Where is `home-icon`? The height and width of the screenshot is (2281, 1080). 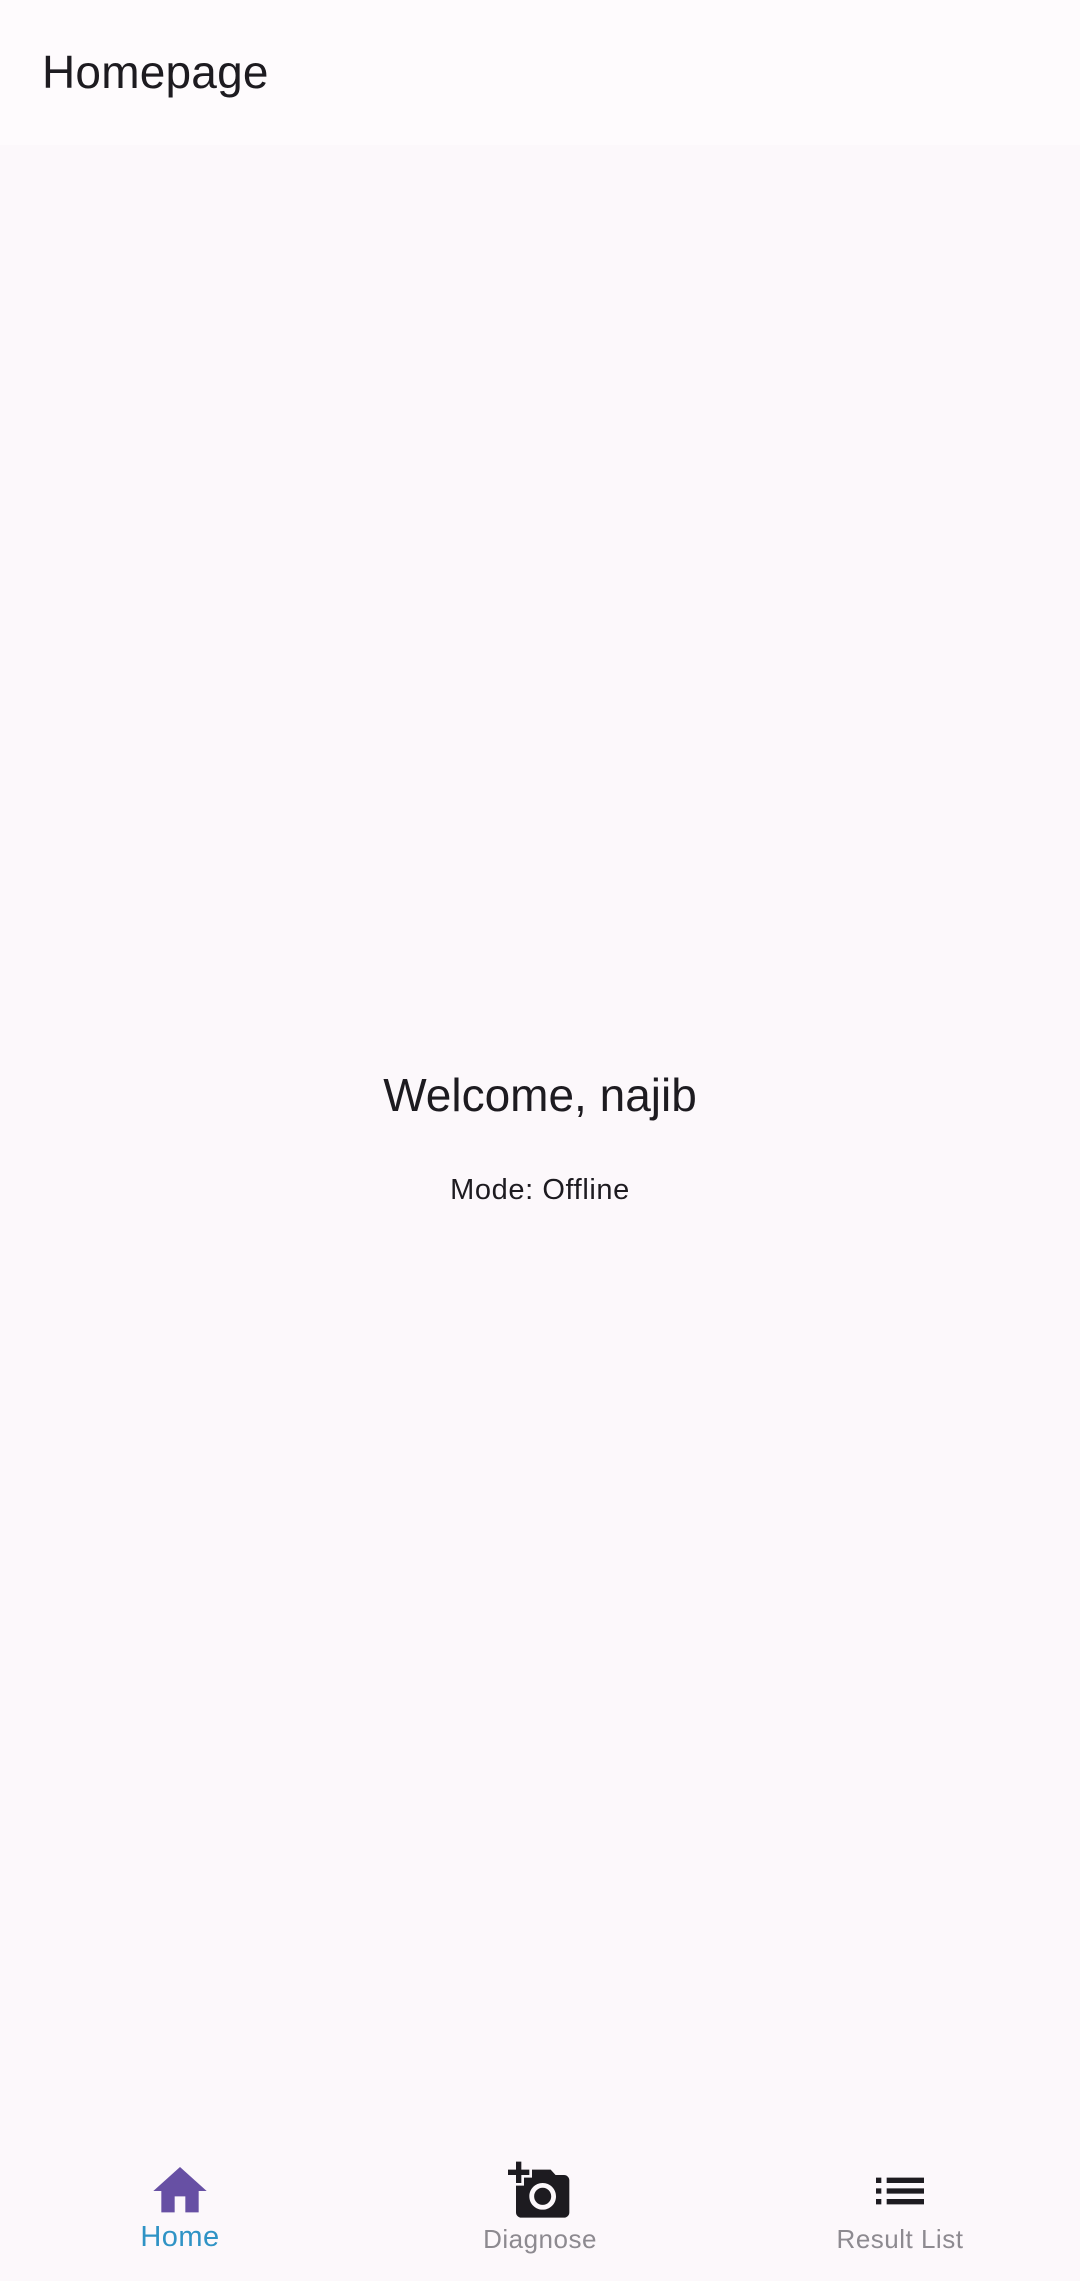
home-icon is located at coordinates (180, 2190).